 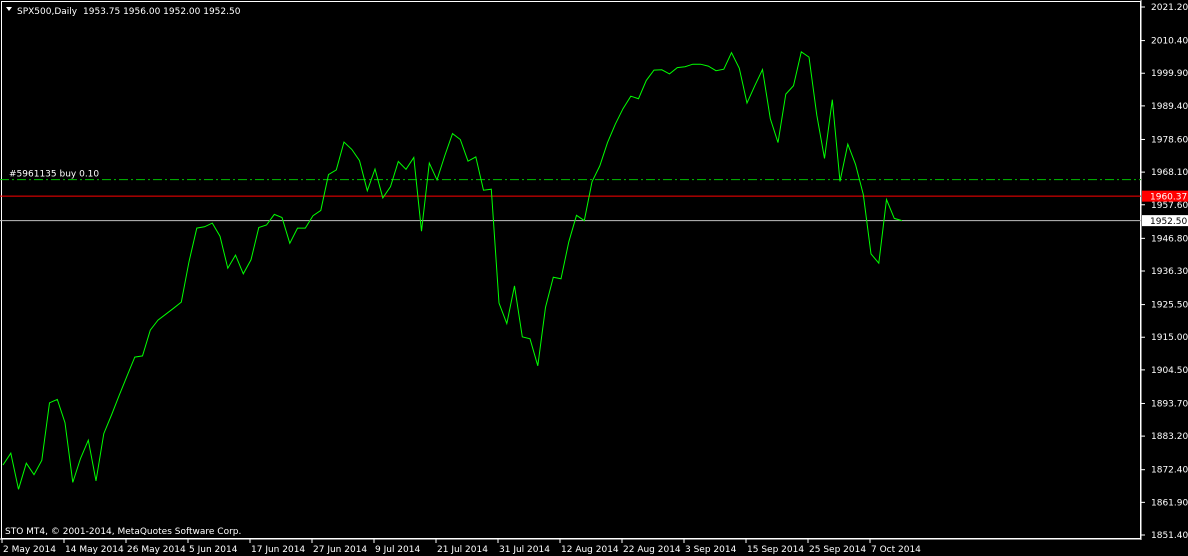 I want to click on ask-price-badge-label: 1960.37, so click(x=1168, y=198).